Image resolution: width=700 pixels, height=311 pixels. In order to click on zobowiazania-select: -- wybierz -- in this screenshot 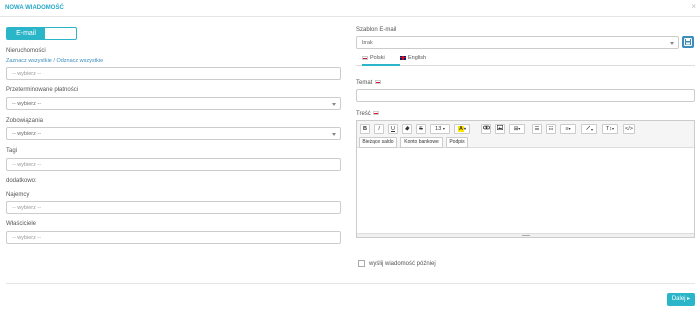, I will do `click(173, 133)`.